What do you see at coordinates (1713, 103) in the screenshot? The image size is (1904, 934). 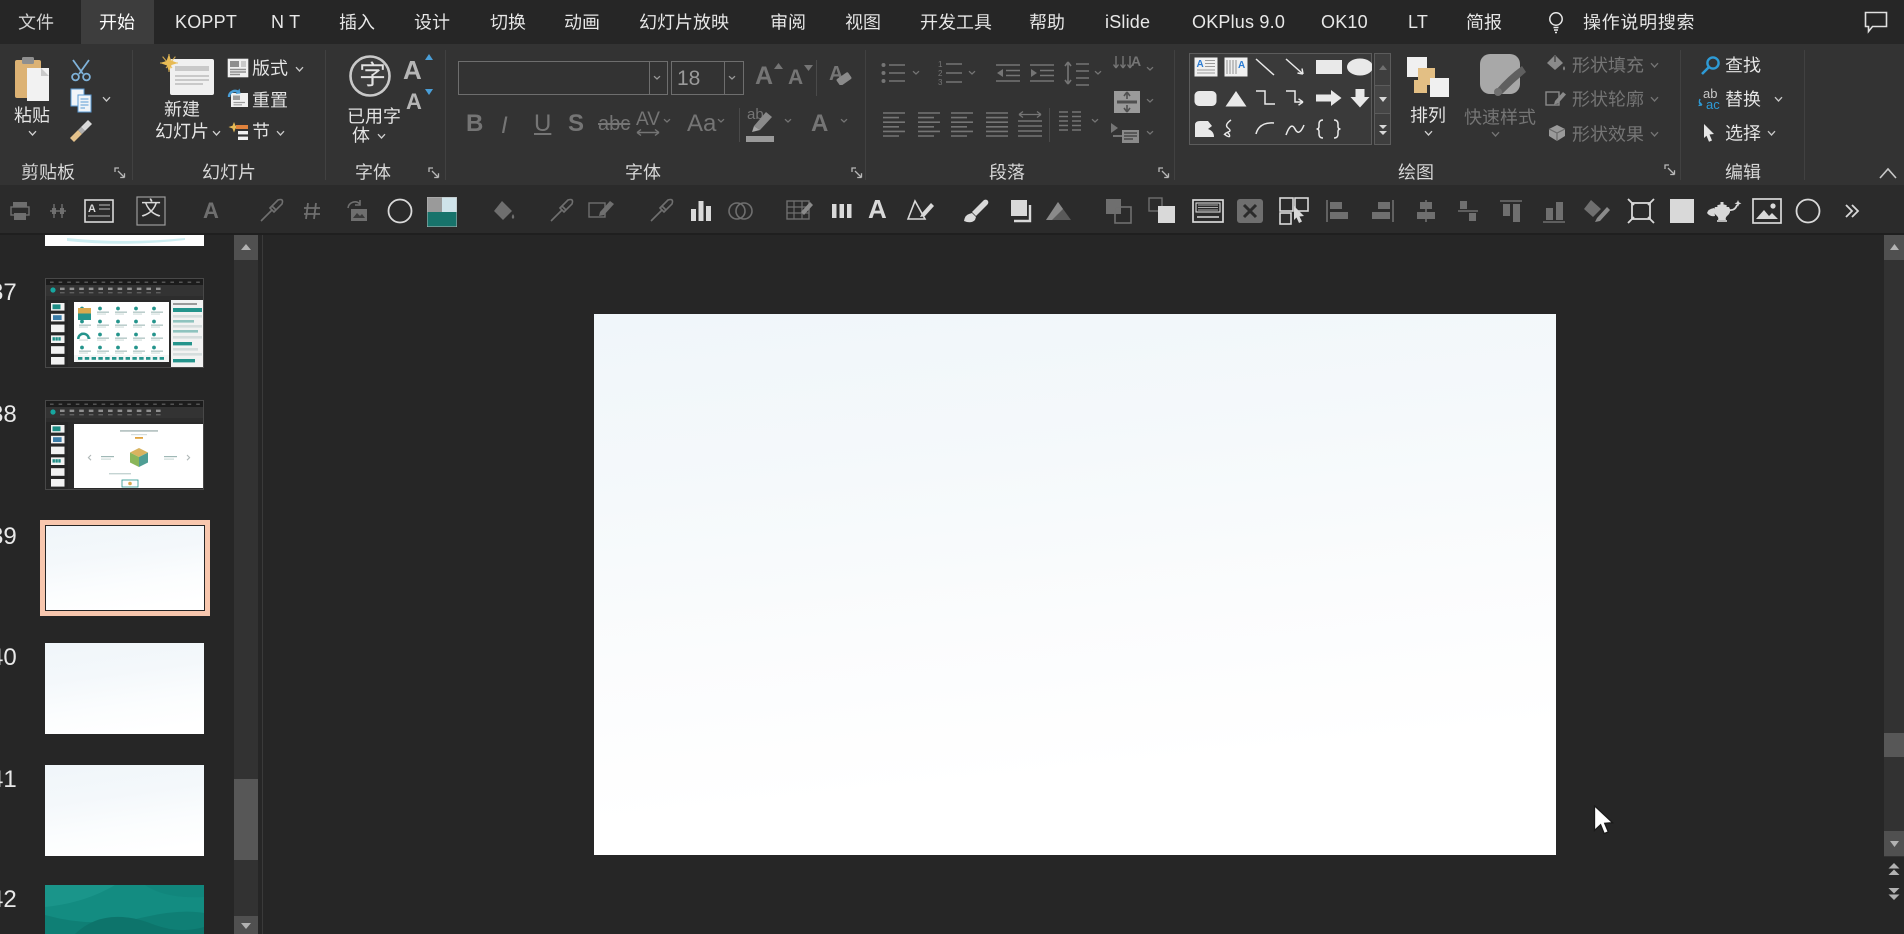 I see `svg-text: ac` at bounding box center [1713, 103].